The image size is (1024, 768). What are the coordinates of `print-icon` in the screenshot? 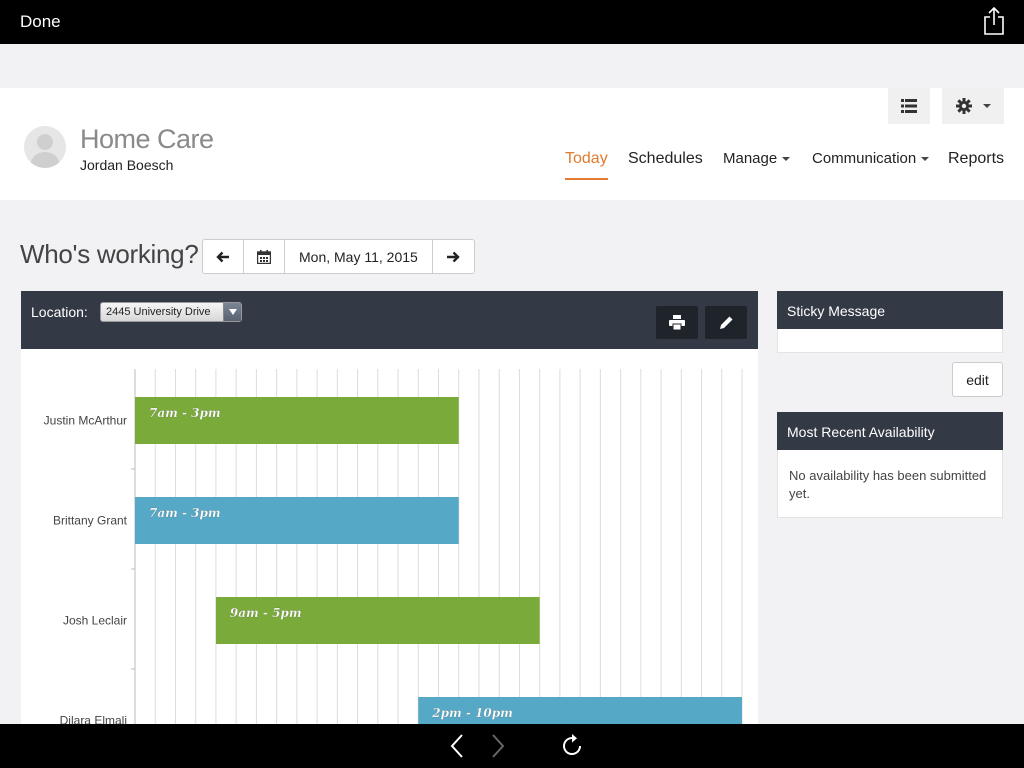 It's located at (677, 322).